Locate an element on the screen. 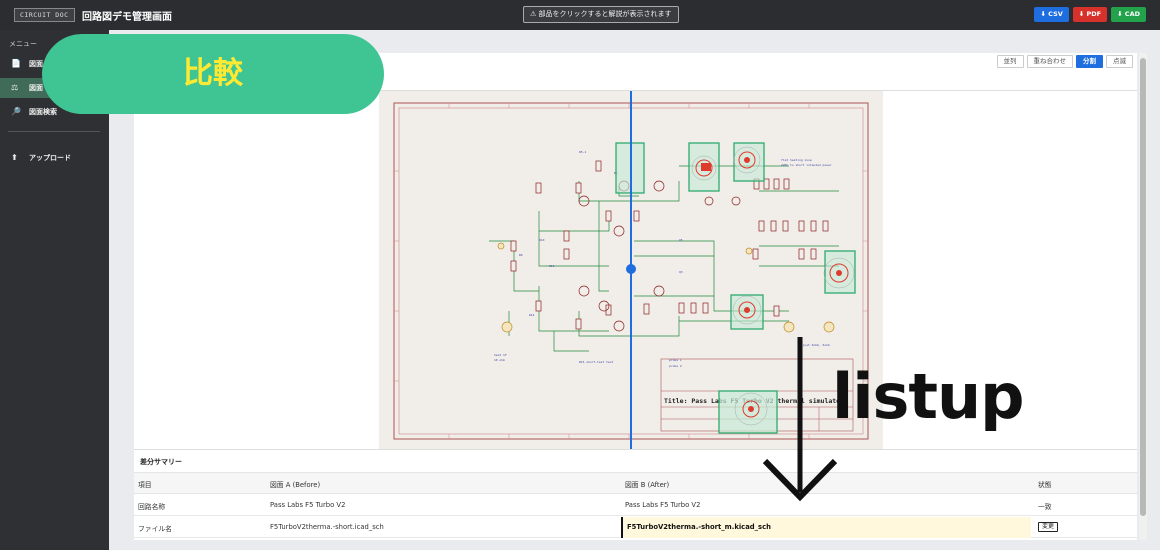 Image resolution: width=1160 pixels, height=550 pixels. compare-annotation: 比較 is located at coordinates (213, 74).